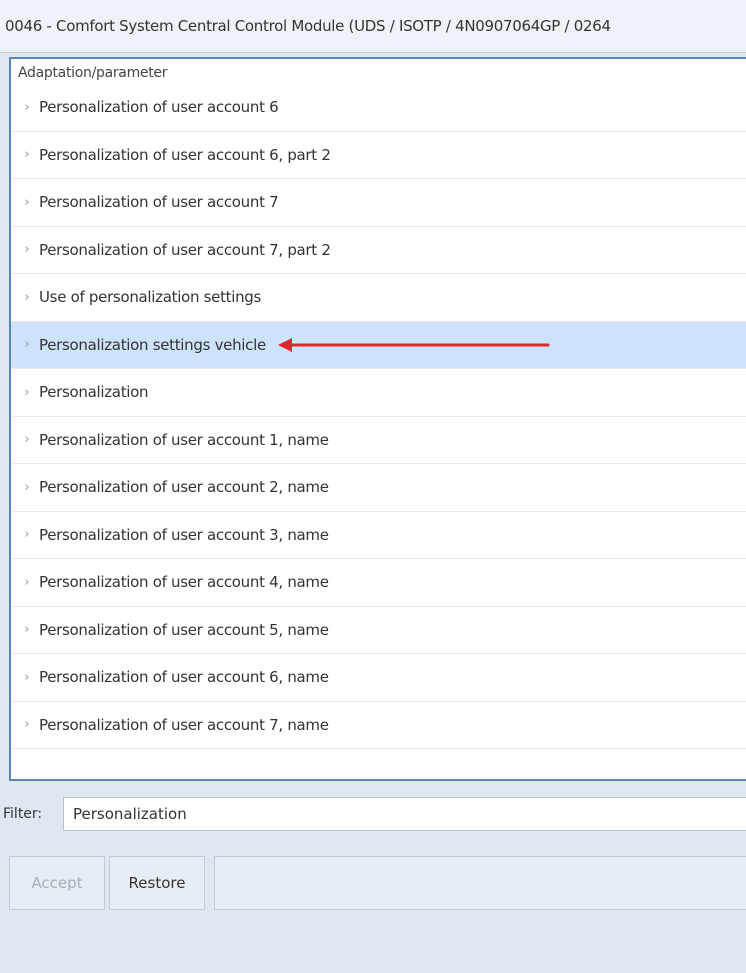 This screenshot has height=973, width=746. What do you see at coordinates (23, 814) in the screenshot?
I see `filter-label: Filter:` at bounding box center [23, 814].